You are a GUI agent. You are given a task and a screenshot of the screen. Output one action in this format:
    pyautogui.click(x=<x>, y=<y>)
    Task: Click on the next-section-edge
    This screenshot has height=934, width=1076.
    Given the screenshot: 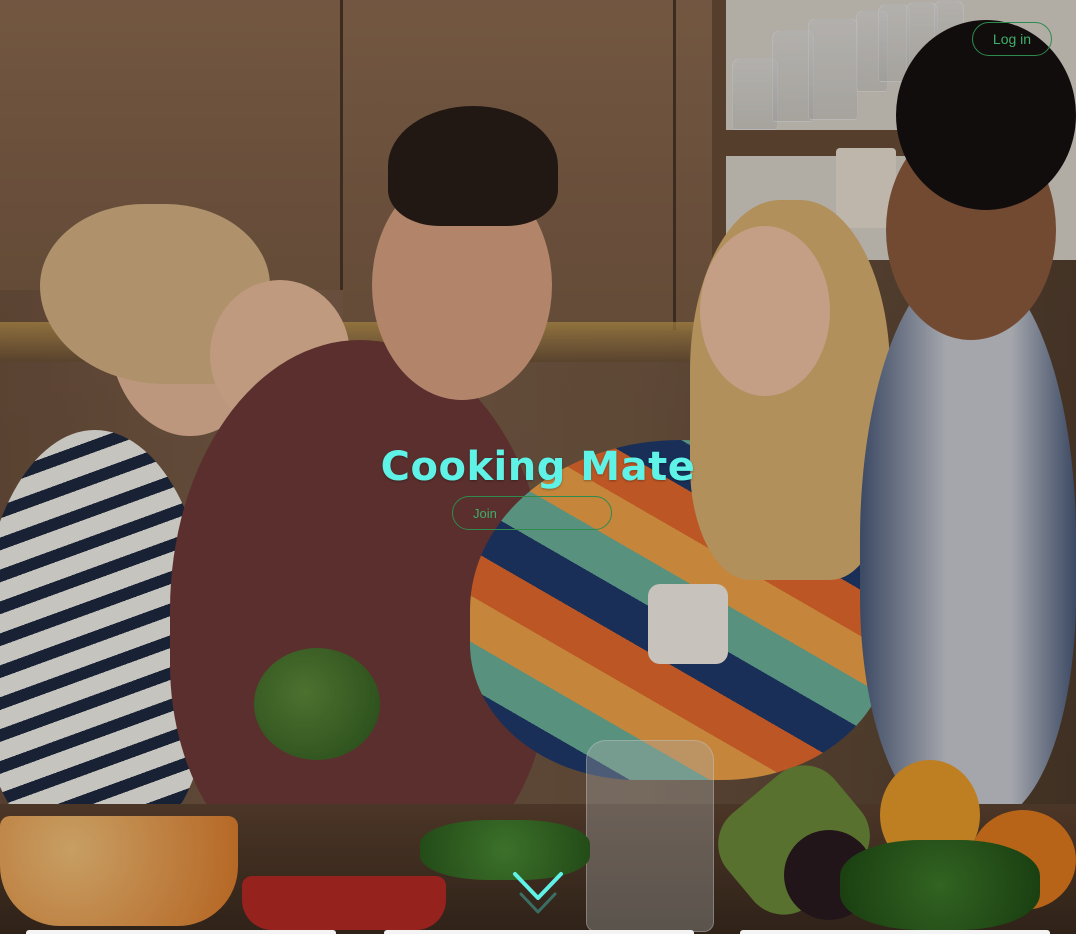 What is the action you would take?
    pyautogui.click(x=538, y=932)
    